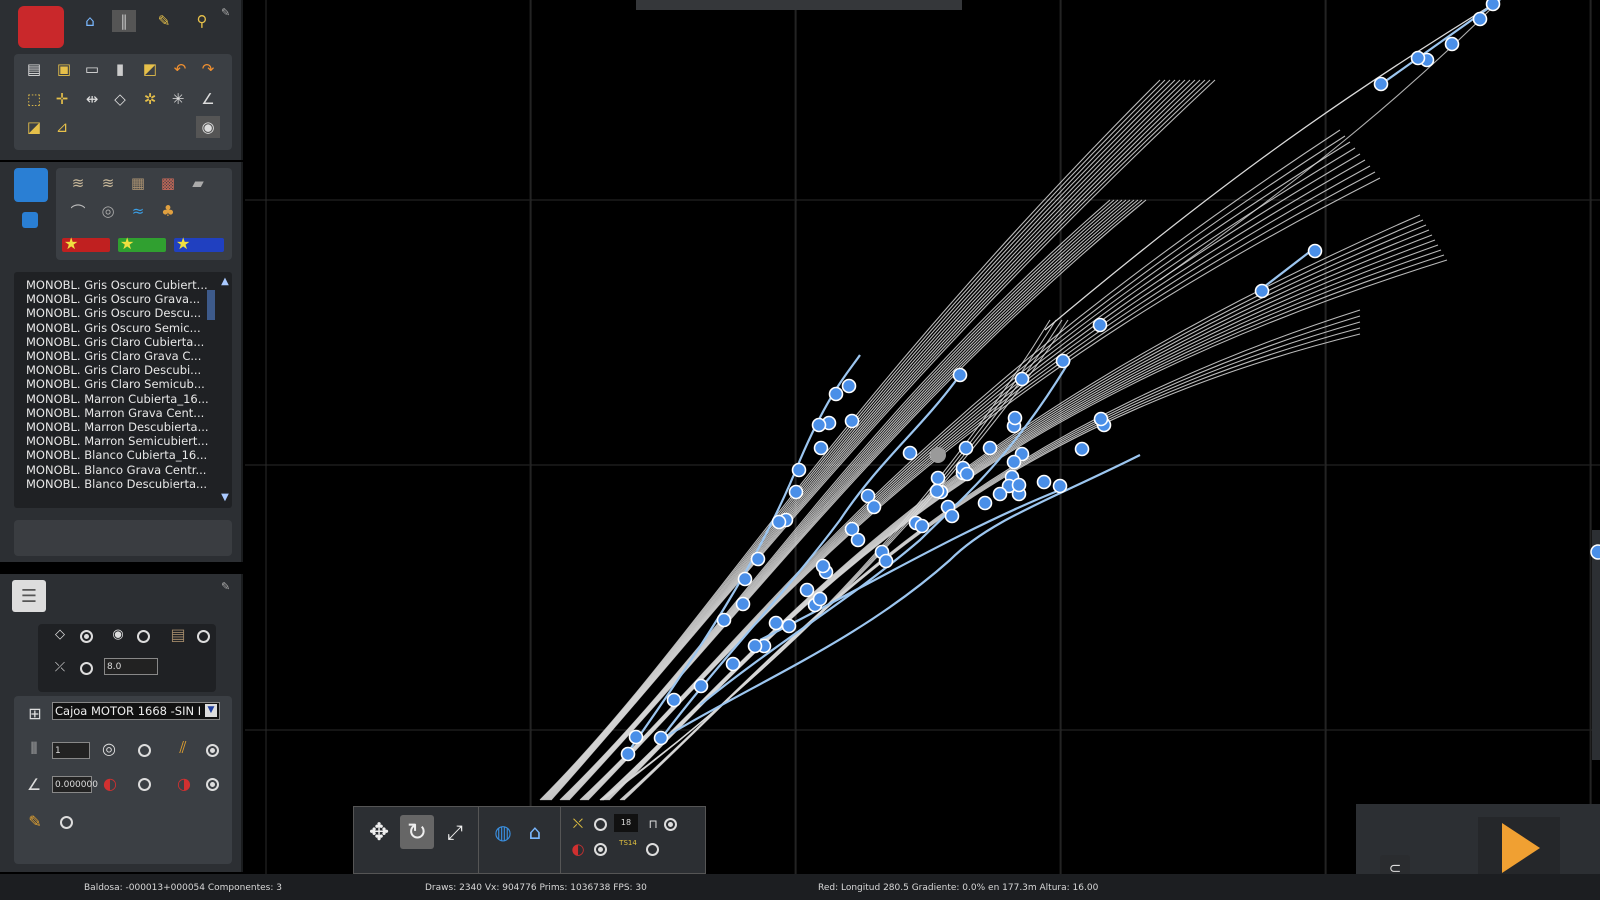 The image size is (1600, 900). What do you see at coordinates (34, 99) in the screenshot?
I see `select-icon: ⬚` at bounding box center [34, 99].